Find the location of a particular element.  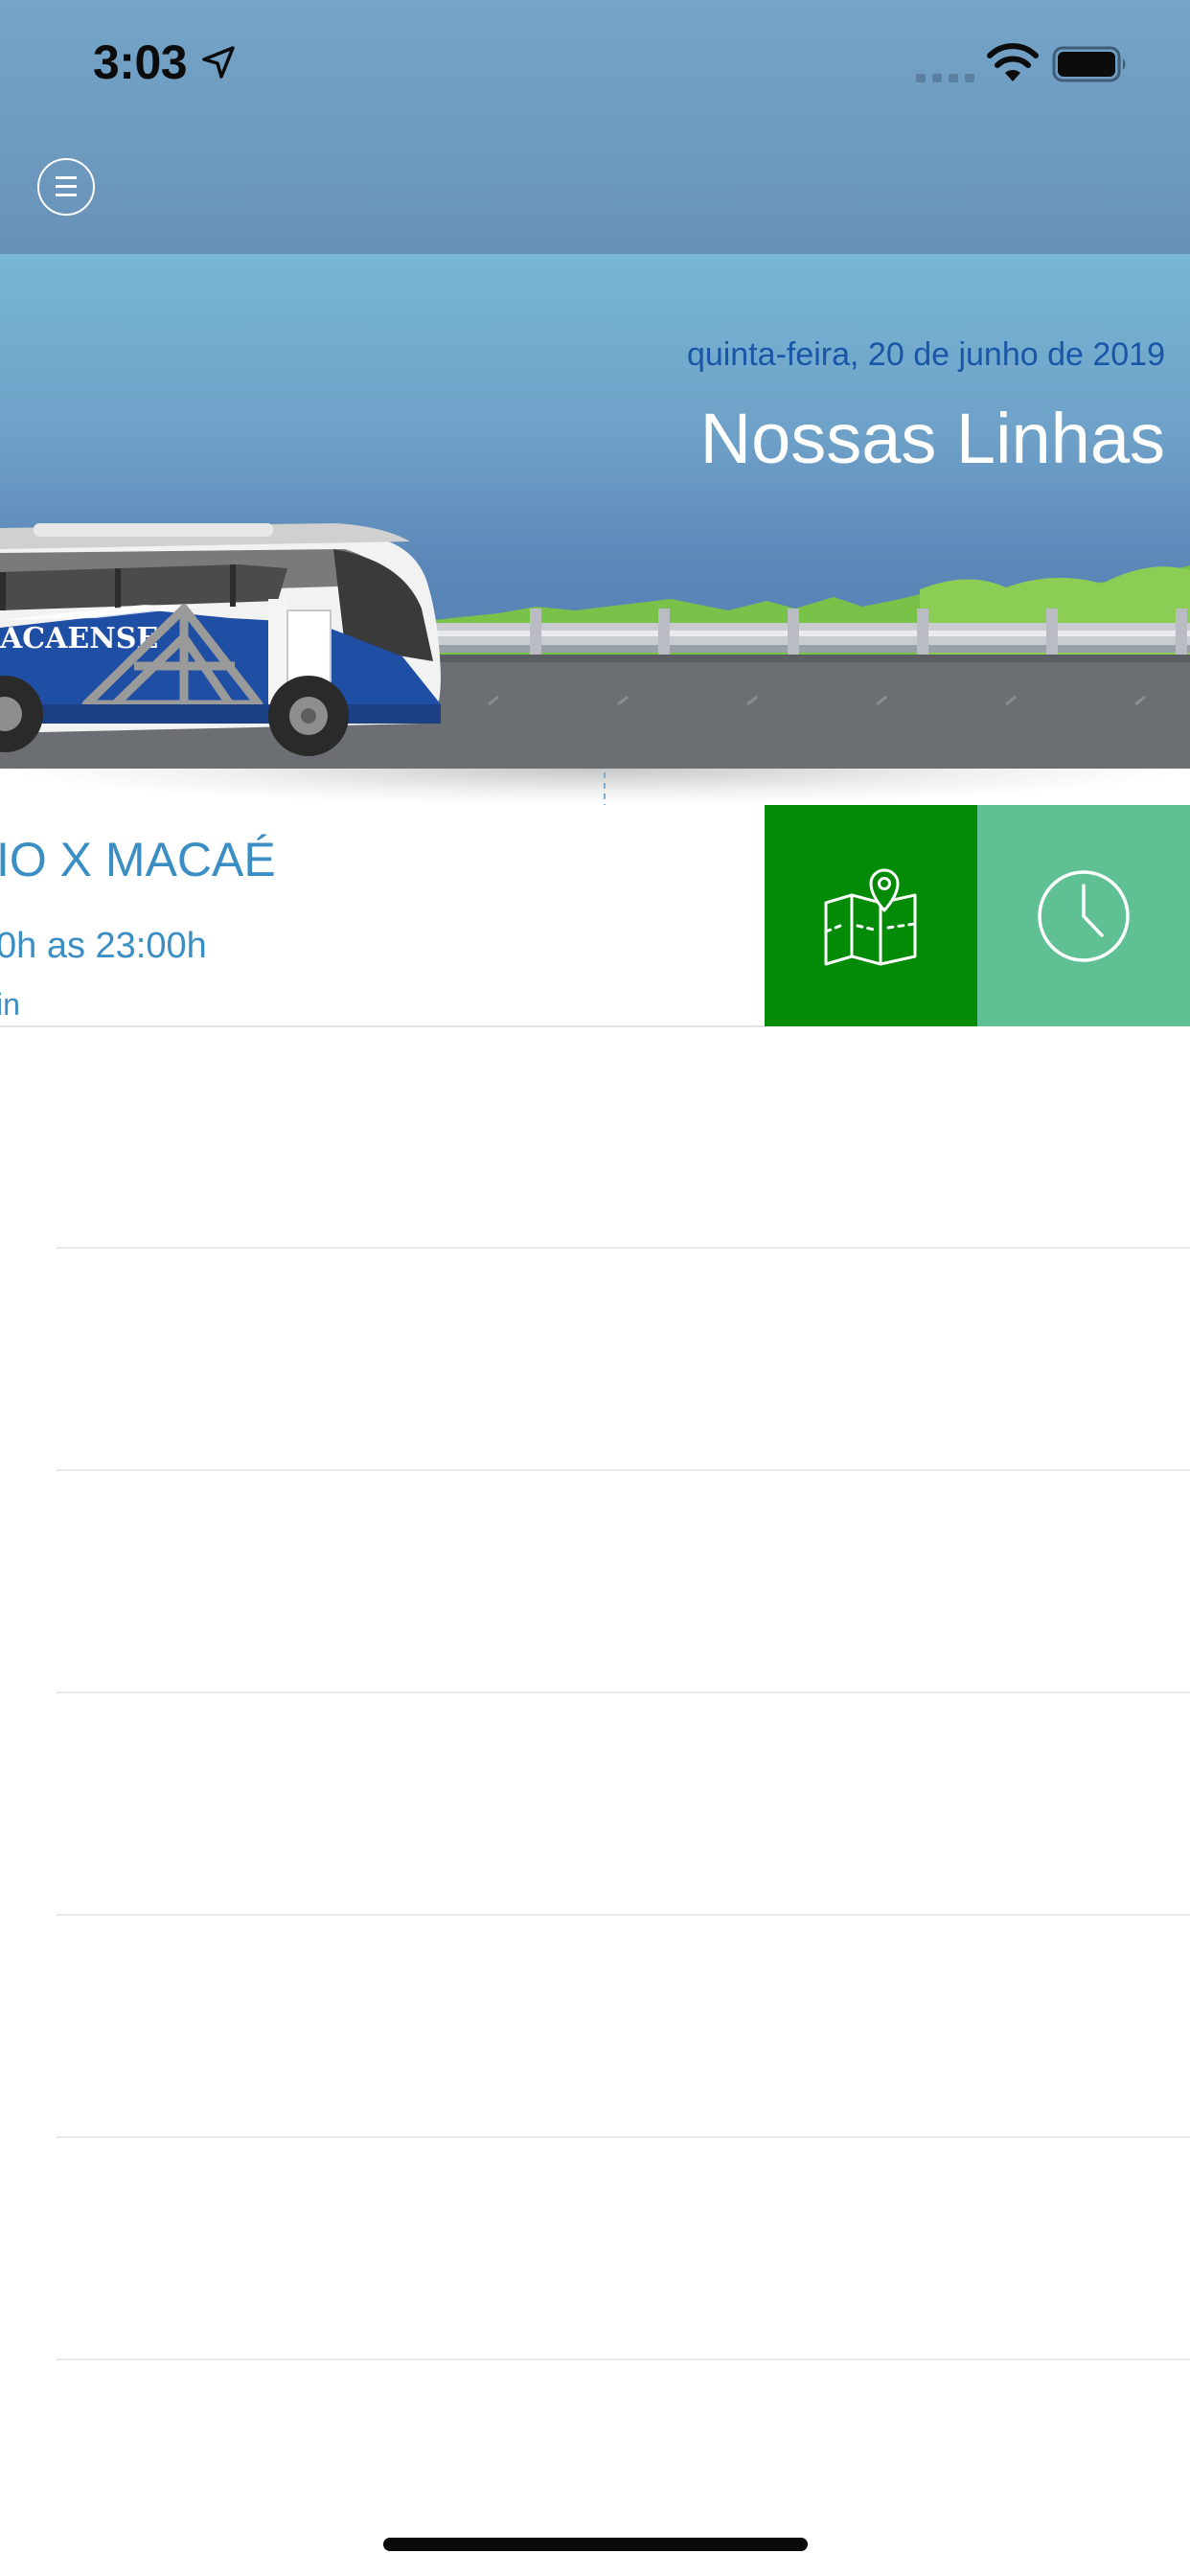

hero-shadow is located at coordinates (595, 787).